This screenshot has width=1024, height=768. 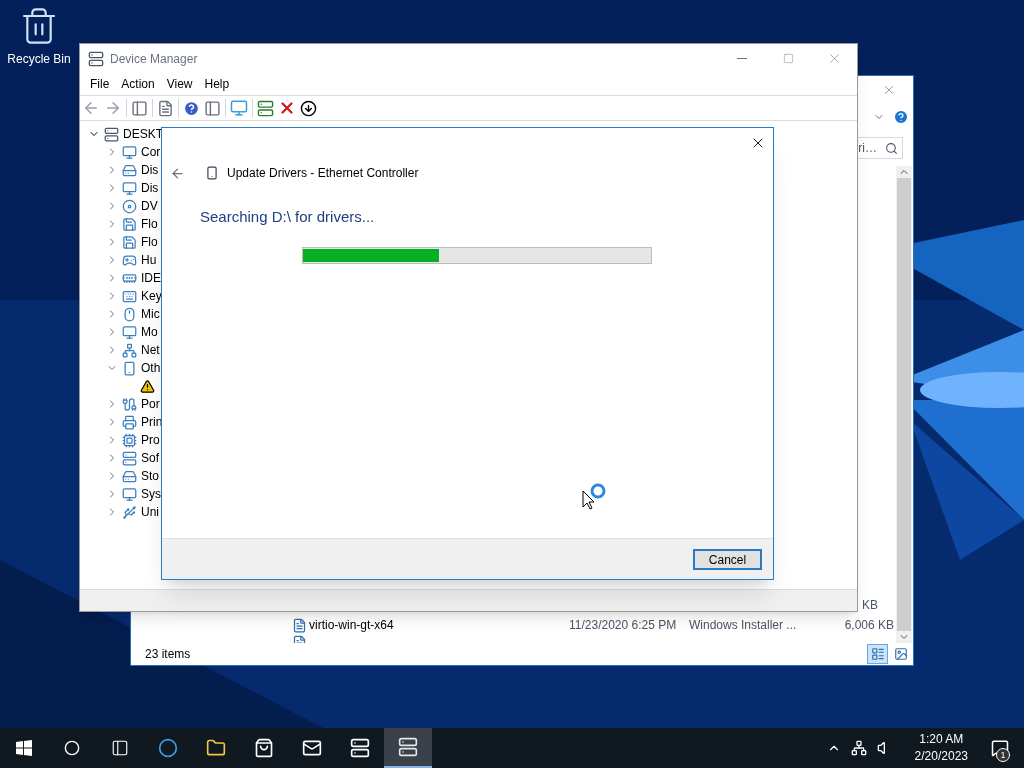 What do you see at coordinates (96, 58) in the screenshot?
I see `app-icon` at bounding box center [96, 58].